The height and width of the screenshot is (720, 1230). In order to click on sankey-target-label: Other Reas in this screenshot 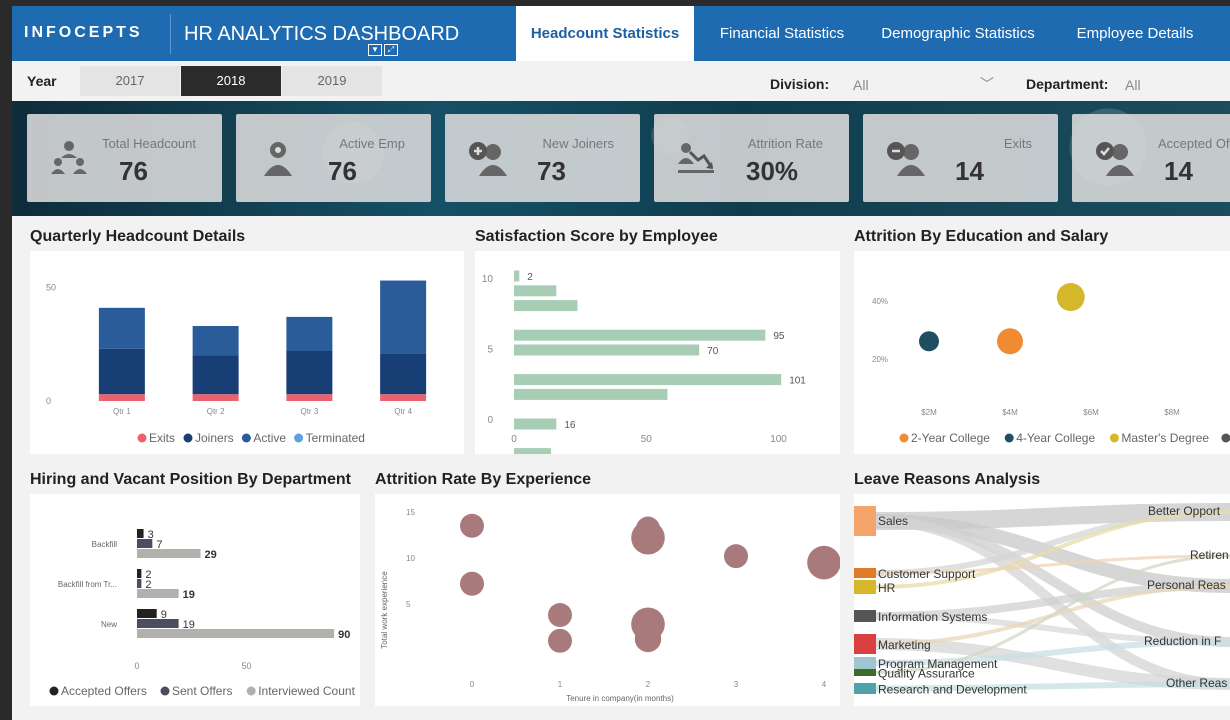, I will do `click(1196, 683)`.